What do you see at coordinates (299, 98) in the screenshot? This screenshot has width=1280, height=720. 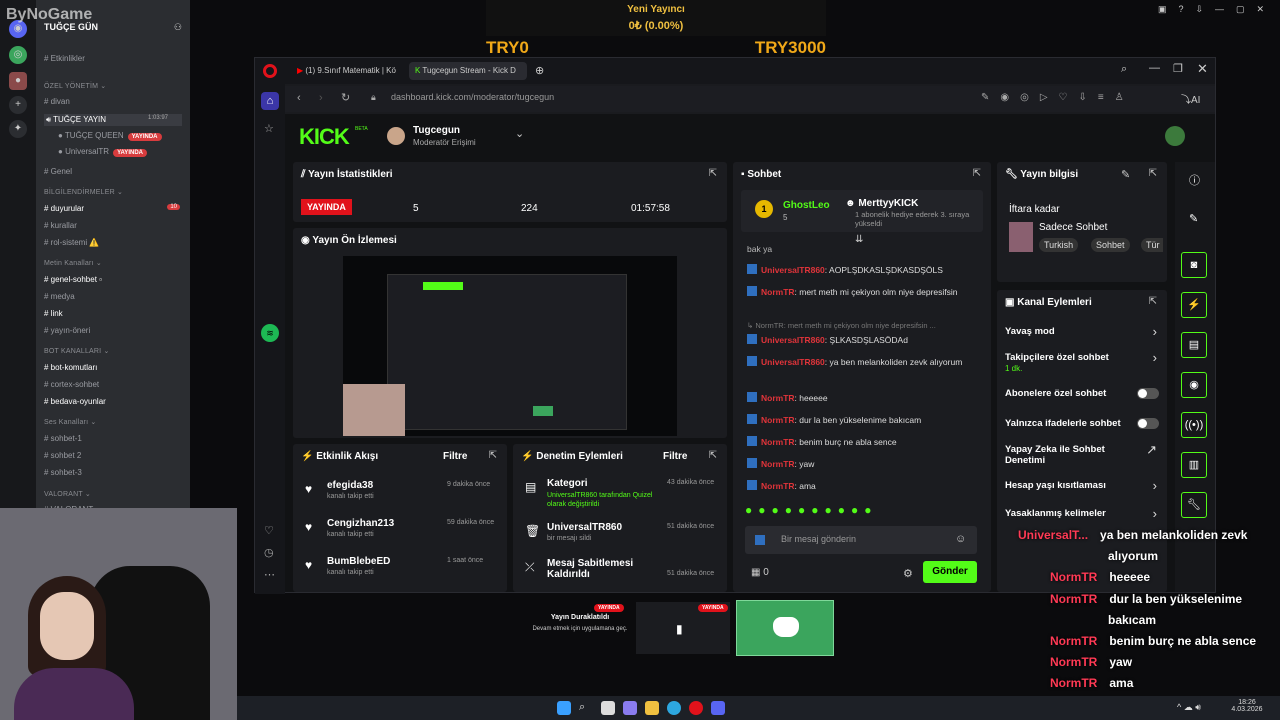 I see `back-icon: ‹` at bounding box center [299, 98].